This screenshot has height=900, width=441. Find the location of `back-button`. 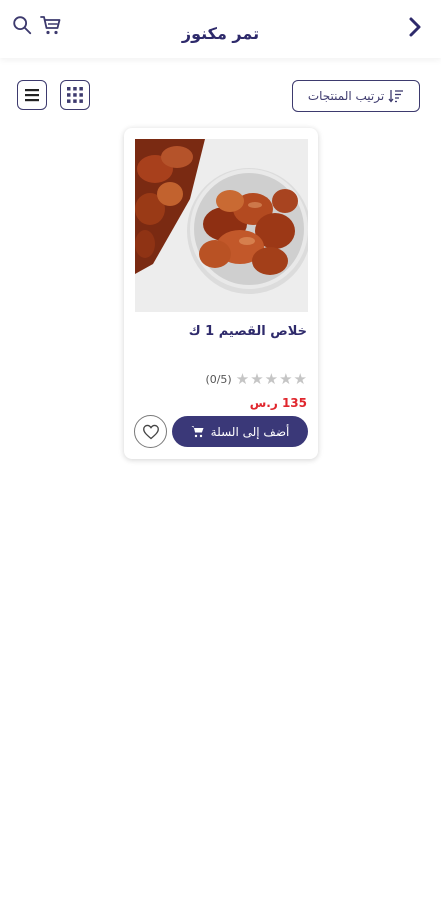

back-button is located at coordinates (415, 27).